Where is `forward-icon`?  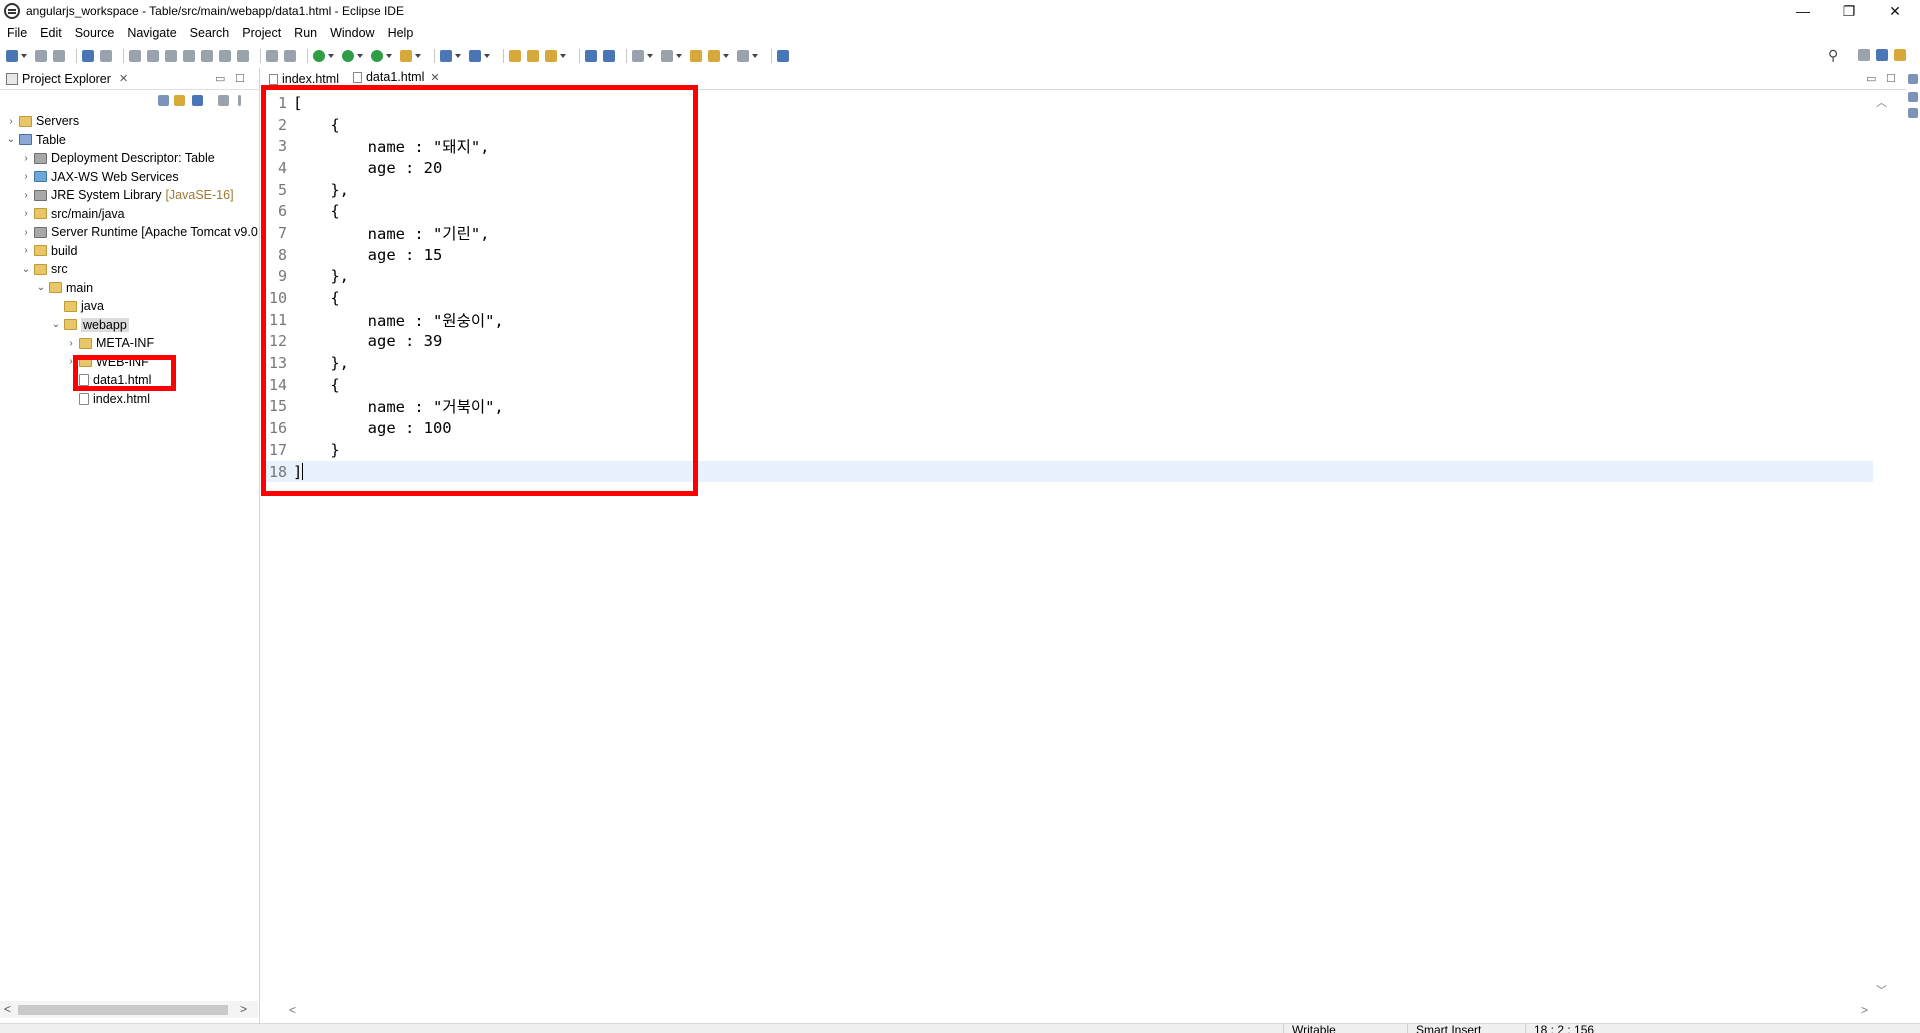
forward-icon is located at coordinates (743, 56).